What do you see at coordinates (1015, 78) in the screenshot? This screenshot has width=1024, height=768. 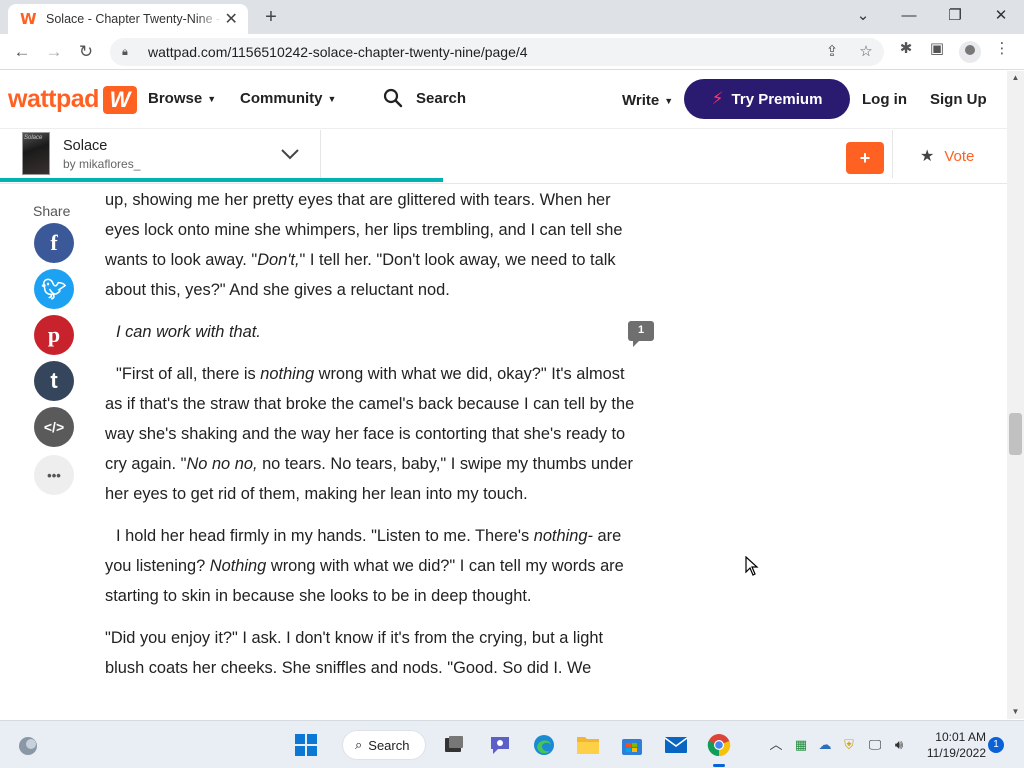 I see `scroll-up-arrow-icon: ▲` at bounding box center [1015, 78].